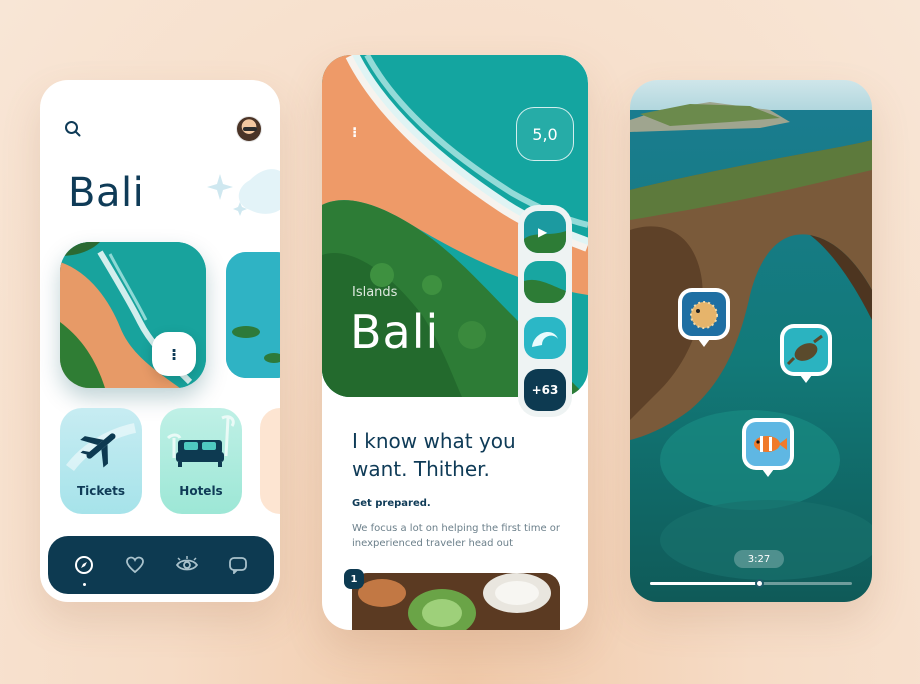 This screenshot has width=920, height=684. Describe the element at coordinates (705, 583) in the screenshot. I see `video-progress-fill` at that location.